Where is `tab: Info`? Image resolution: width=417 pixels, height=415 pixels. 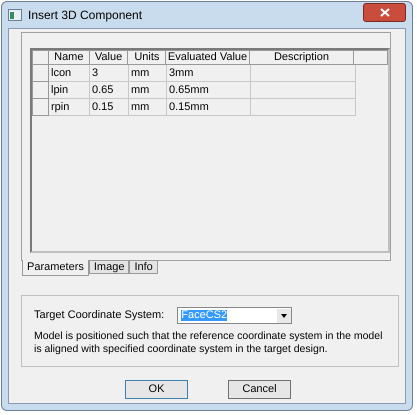
tab: Info is located at coordinates (143, 267).